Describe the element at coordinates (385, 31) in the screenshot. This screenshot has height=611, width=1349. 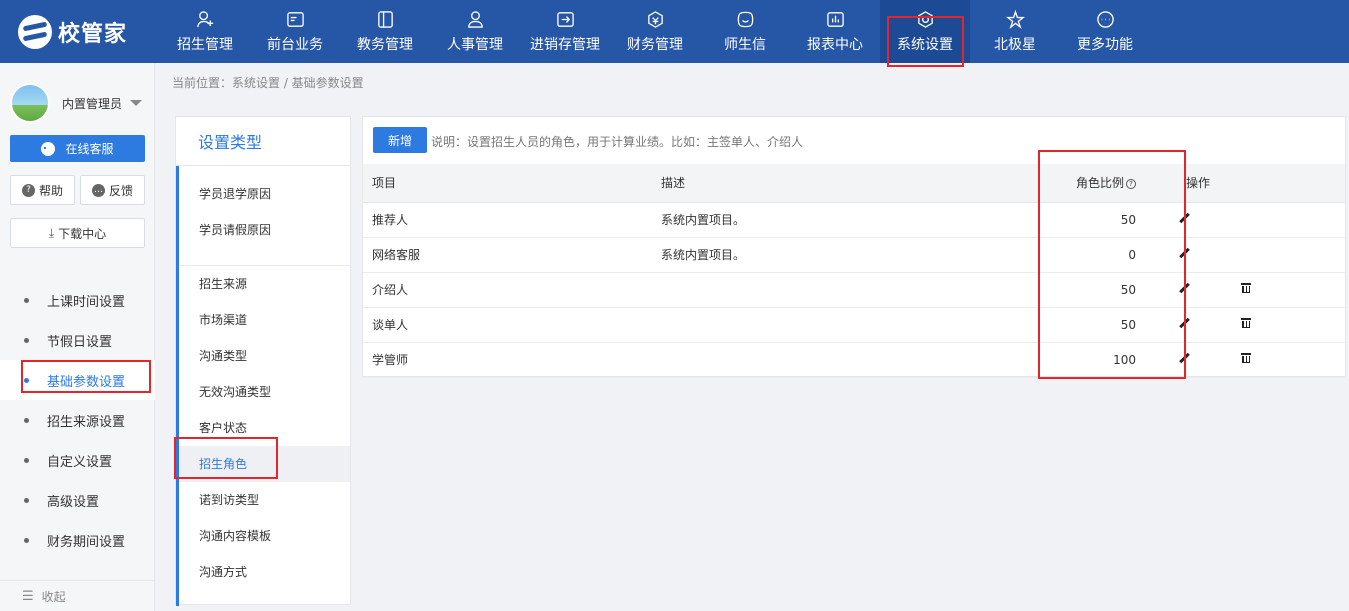
I see `nav-item-academic: 教务管理` at that location.